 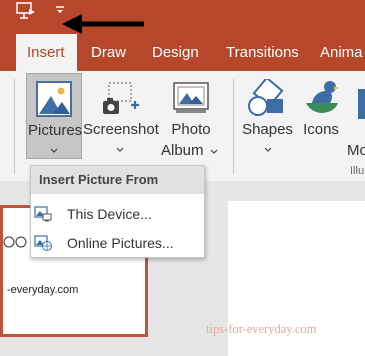 What do you see at coordinates (43, 214) in the screenshot?
I see `this-device-icon` at bounding box center [43, 214].